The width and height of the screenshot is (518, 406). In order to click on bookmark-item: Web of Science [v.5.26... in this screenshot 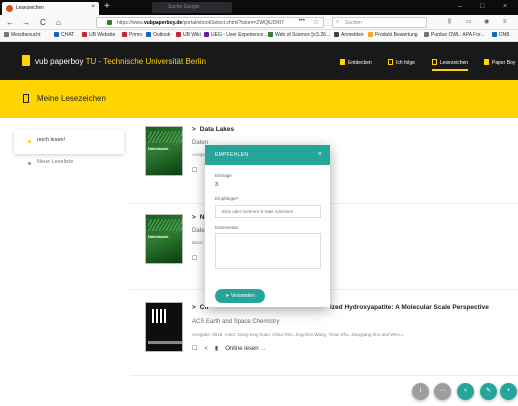, I will do `click(299, 35)`.